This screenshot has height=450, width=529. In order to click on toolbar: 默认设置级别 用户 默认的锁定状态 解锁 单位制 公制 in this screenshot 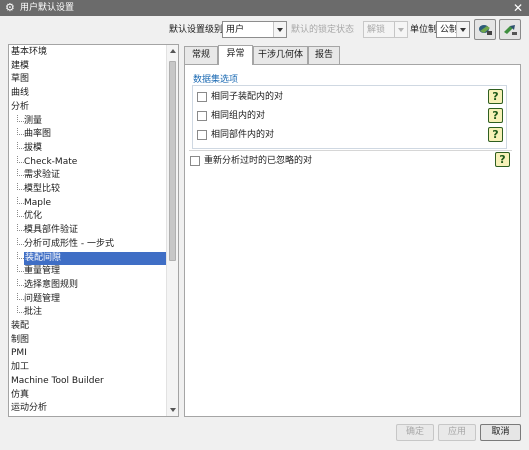, I will do `click(264, 29)`.